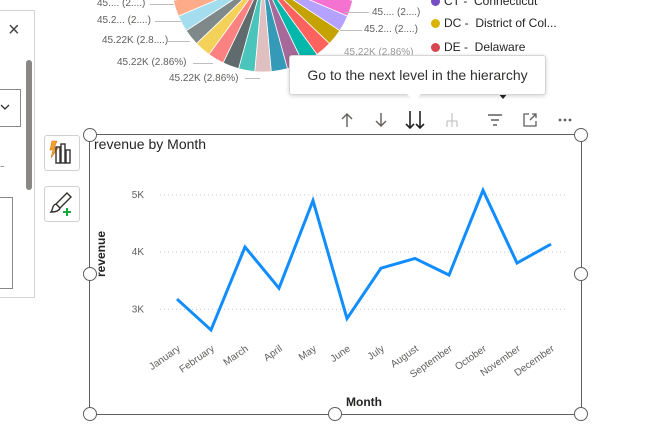 Image resolution: width=660 pixels, height=442 pixels. What do you see at coordinates (138, 195) in the screenshot?
I see `y-tick-label: 5K` at bounding box center [138, 195].